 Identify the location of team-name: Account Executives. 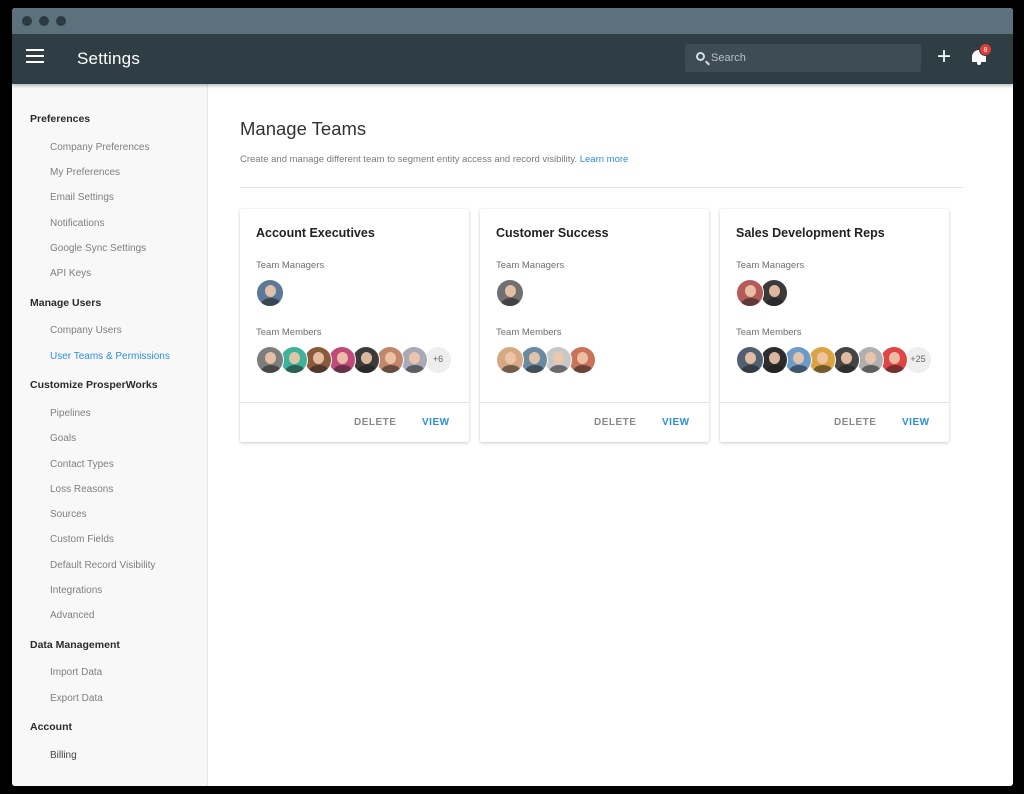
(315, 233).